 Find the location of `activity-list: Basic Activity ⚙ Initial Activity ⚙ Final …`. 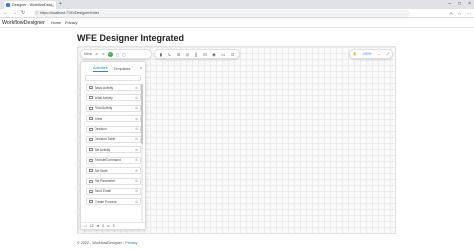

activity-list: Basic Activity ⚙ Initial Activity ⚙ Final … is located at coordinates (113, 146).